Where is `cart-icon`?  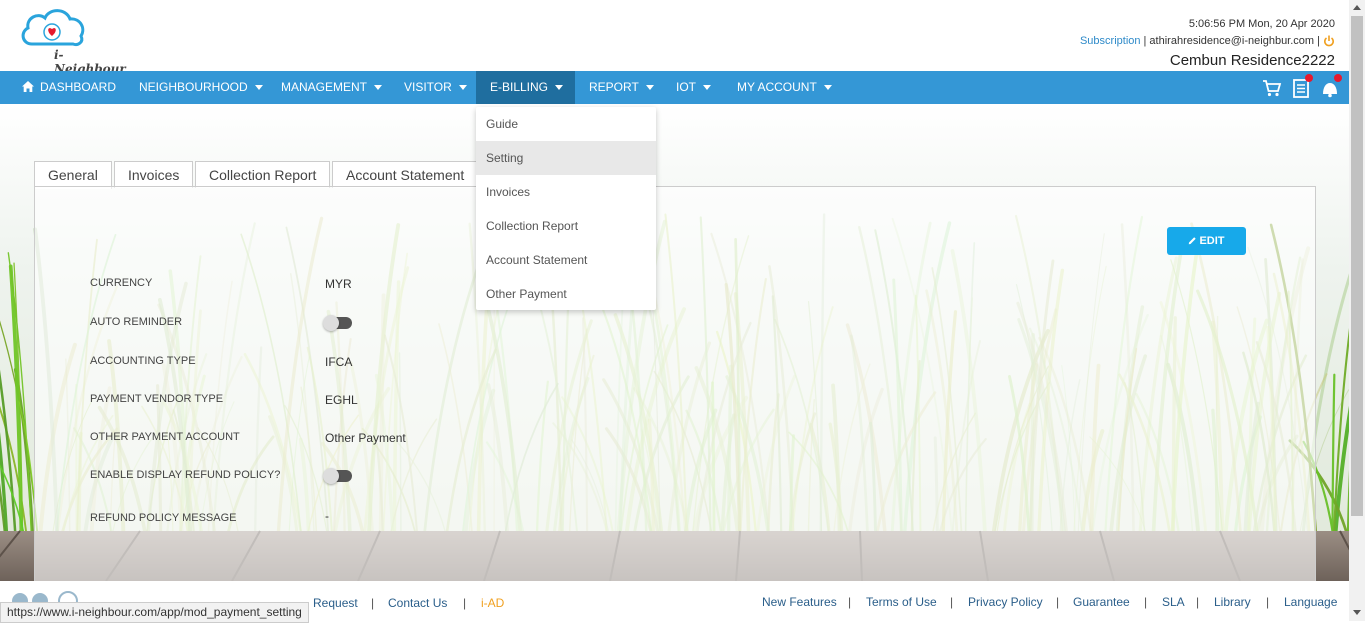 cart-icon is located at coordinates (1272, 88).